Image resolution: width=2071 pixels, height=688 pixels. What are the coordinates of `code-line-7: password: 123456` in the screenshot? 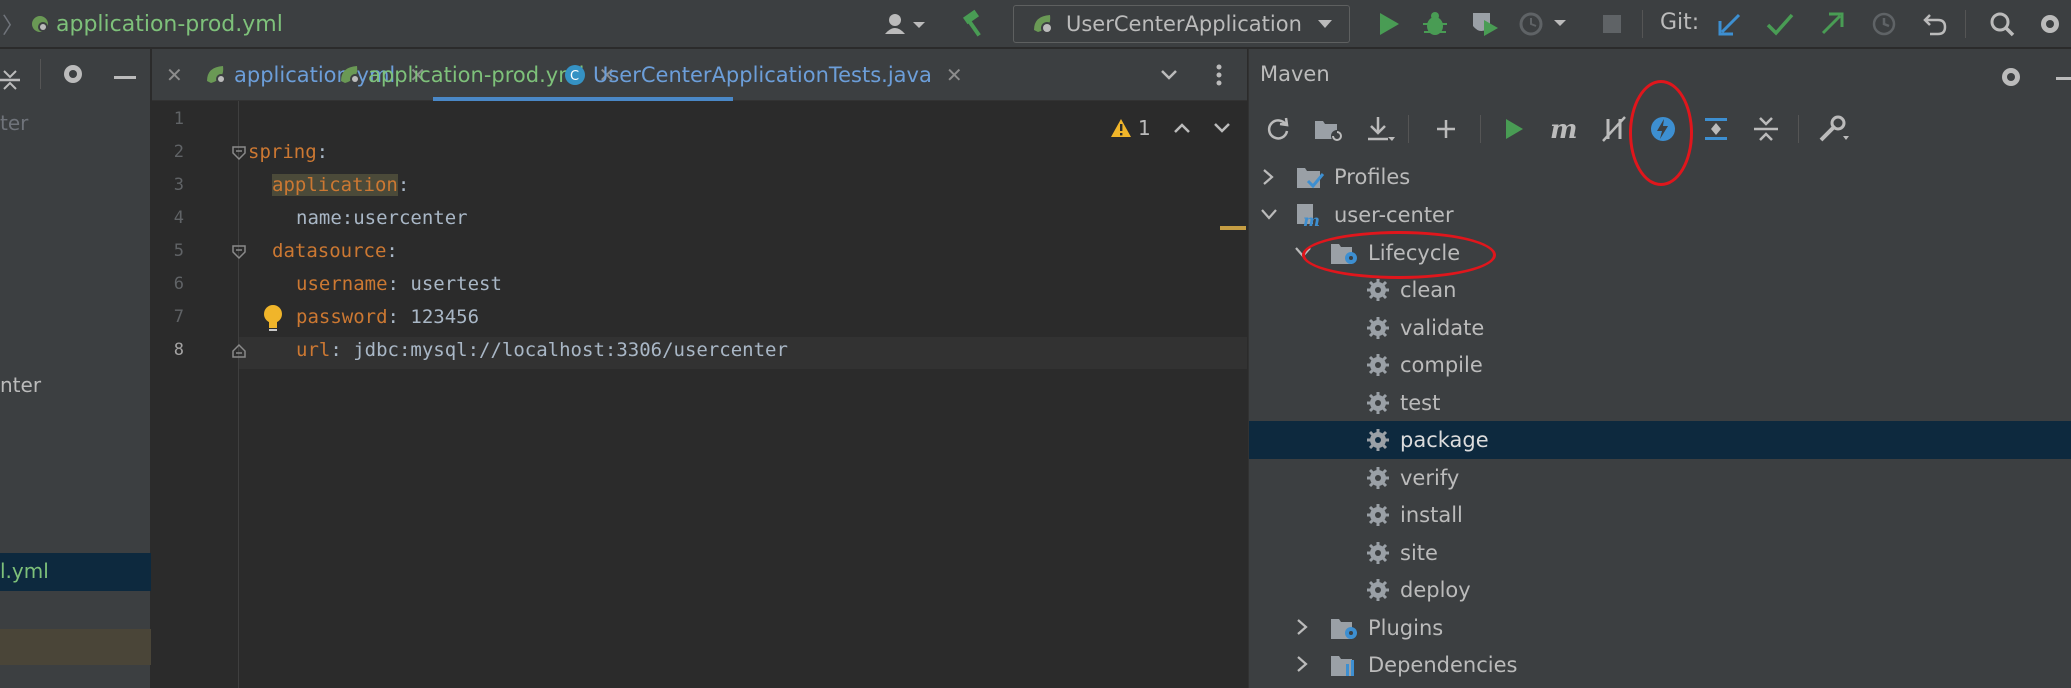 It's located at (387, 317).